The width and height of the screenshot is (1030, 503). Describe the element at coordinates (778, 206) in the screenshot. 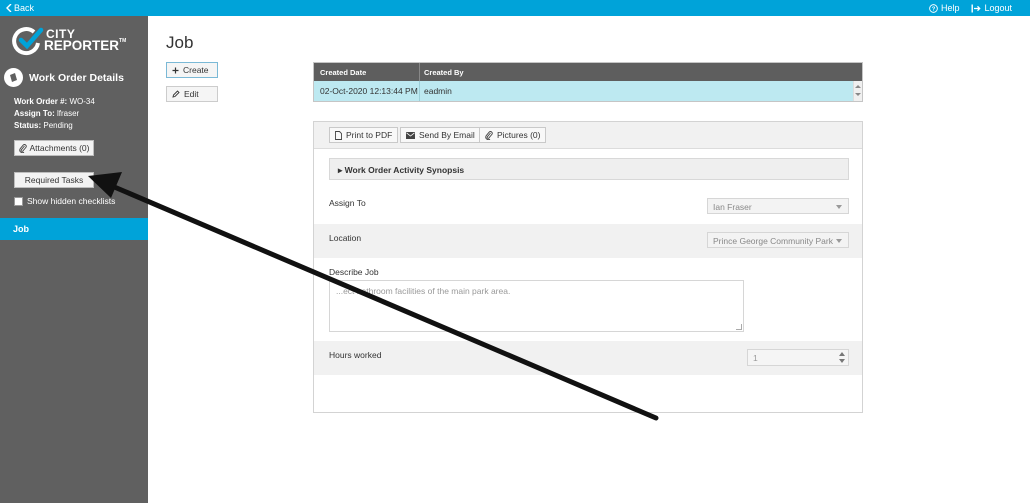

I see `assign-to-select: Ian Fraser` at that location.